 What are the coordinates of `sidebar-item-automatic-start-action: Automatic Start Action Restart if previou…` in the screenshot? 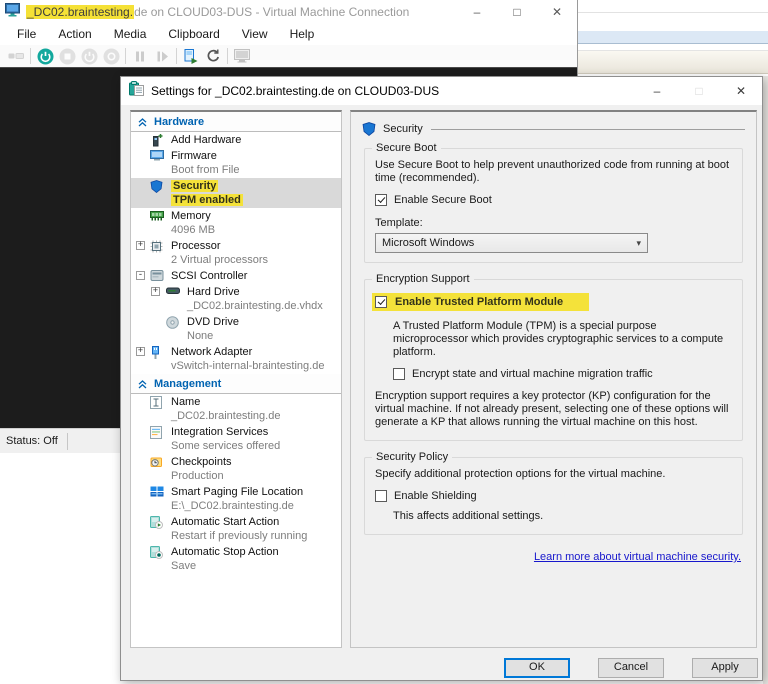 It's located at (236, 529).